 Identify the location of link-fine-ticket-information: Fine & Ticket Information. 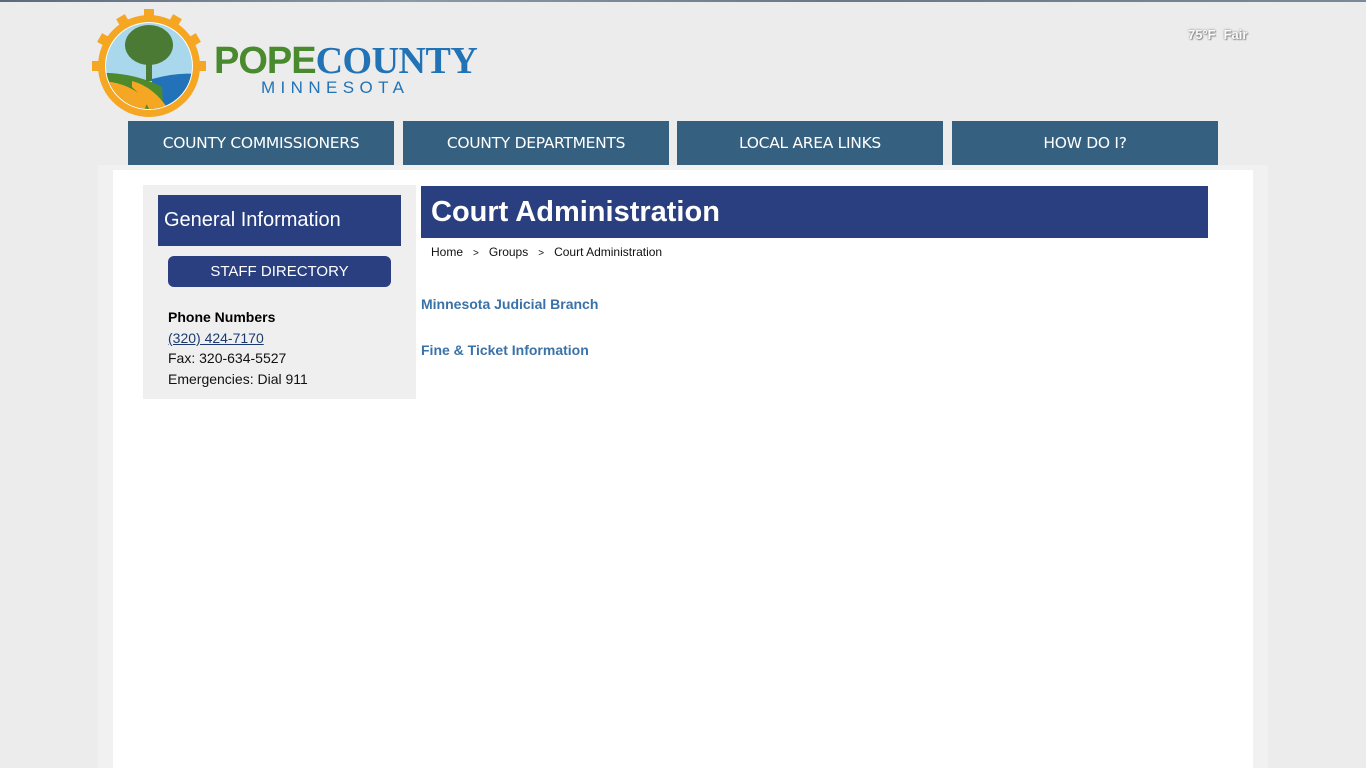
(505, 350).